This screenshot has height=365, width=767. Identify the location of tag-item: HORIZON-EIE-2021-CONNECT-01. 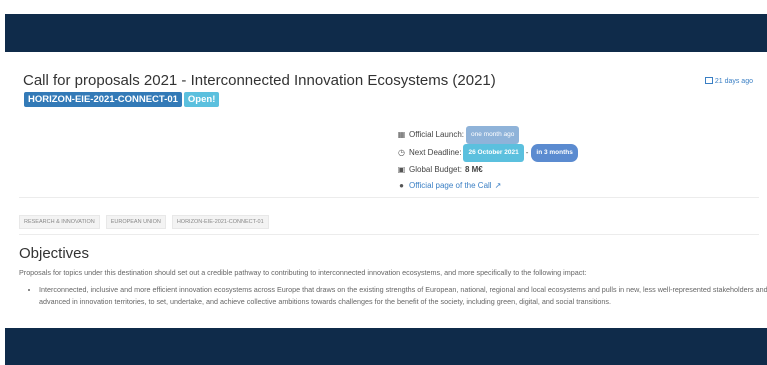
(220, 222).